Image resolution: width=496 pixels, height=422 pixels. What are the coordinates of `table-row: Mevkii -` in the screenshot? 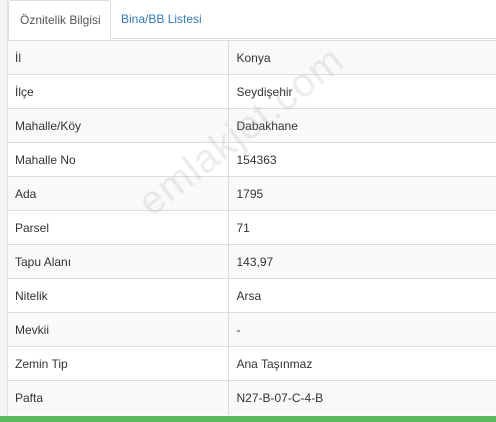 It's located at (252, 329).